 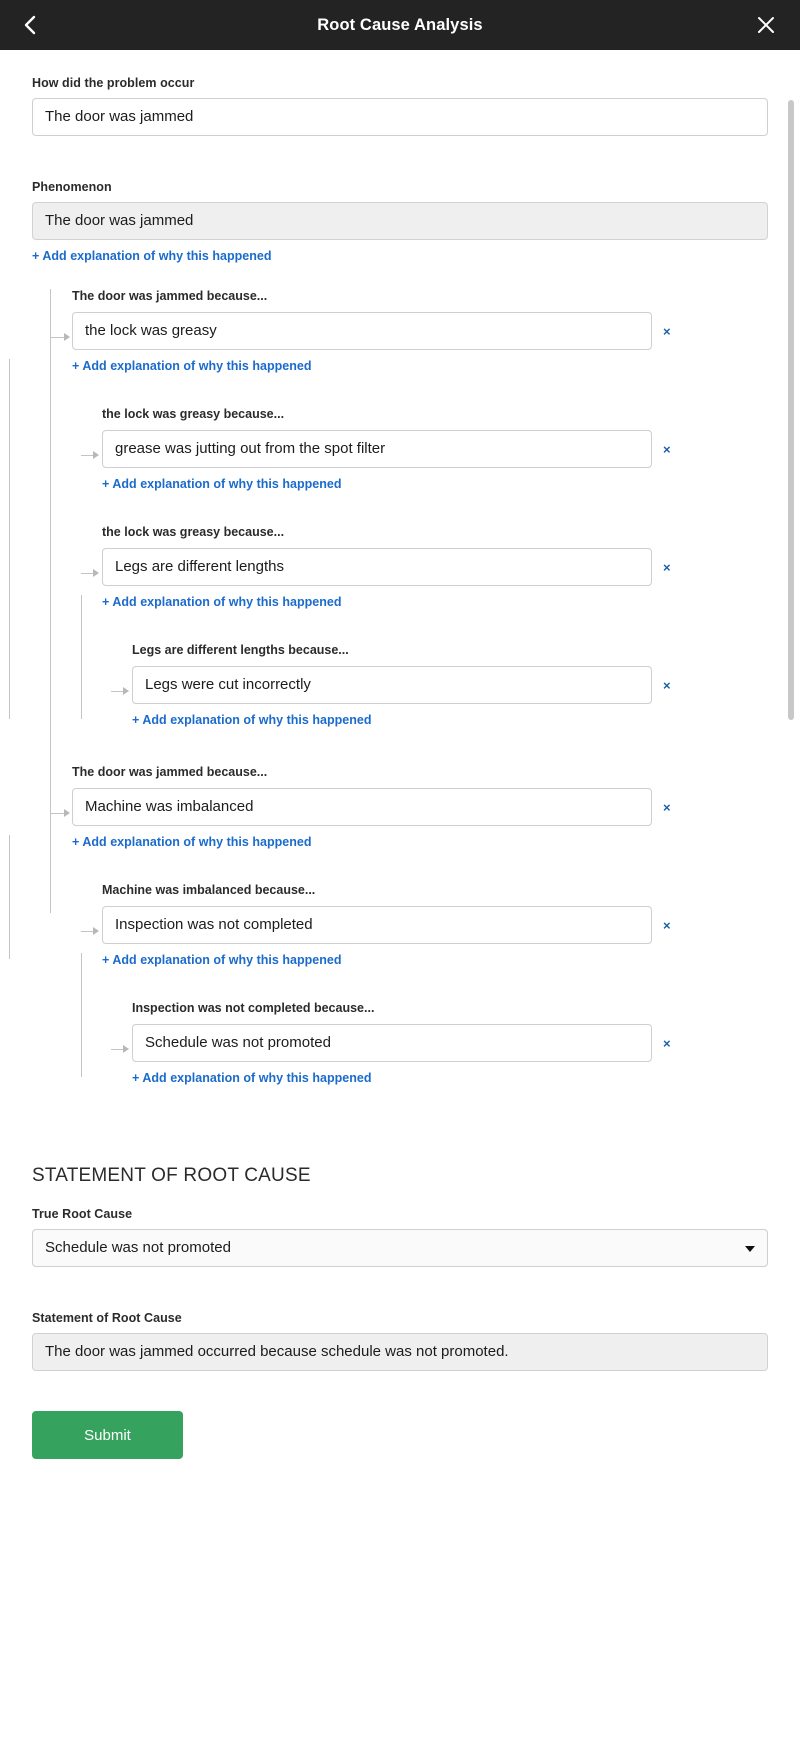 I want to click on back-button, so click(x=30, y=25).